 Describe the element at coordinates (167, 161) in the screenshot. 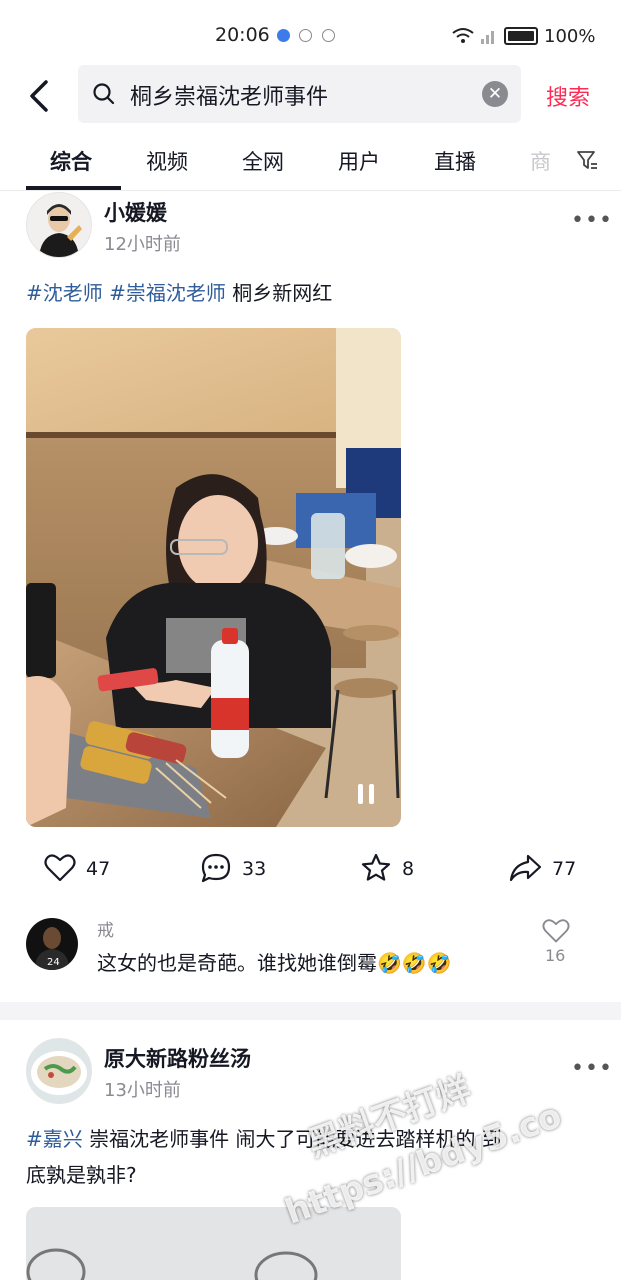

I see `tab-video: 视频` at that location.